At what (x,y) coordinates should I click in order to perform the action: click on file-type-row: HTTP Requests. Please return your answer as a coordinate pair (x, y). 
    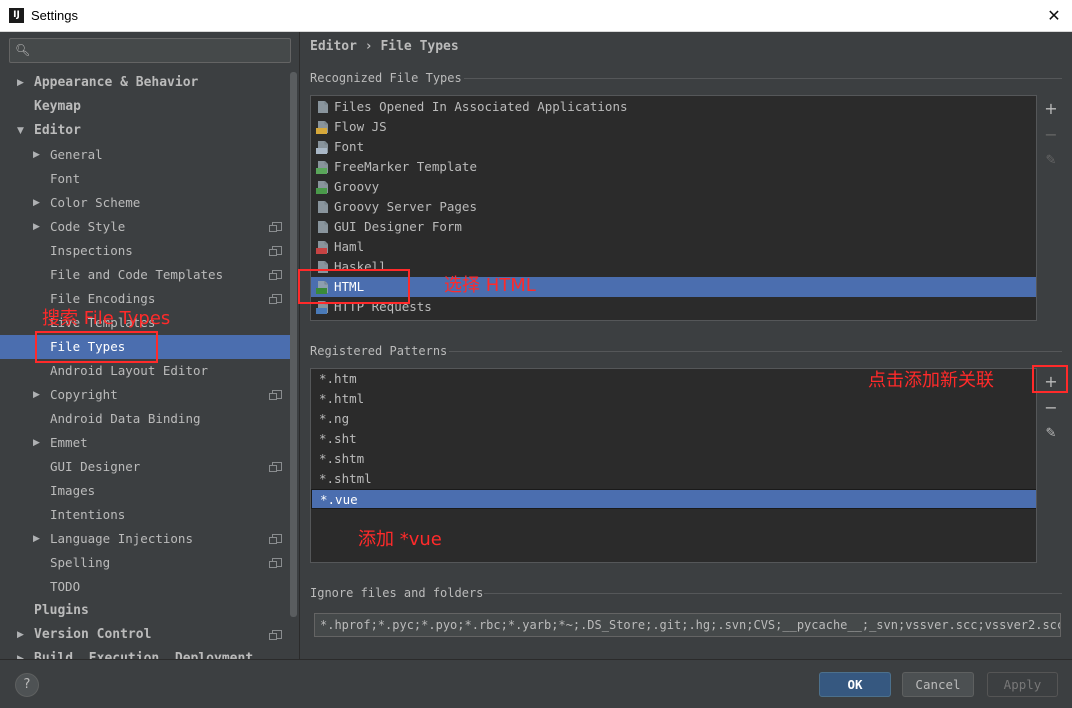
    Looking at the image, I should click on (673, 307).